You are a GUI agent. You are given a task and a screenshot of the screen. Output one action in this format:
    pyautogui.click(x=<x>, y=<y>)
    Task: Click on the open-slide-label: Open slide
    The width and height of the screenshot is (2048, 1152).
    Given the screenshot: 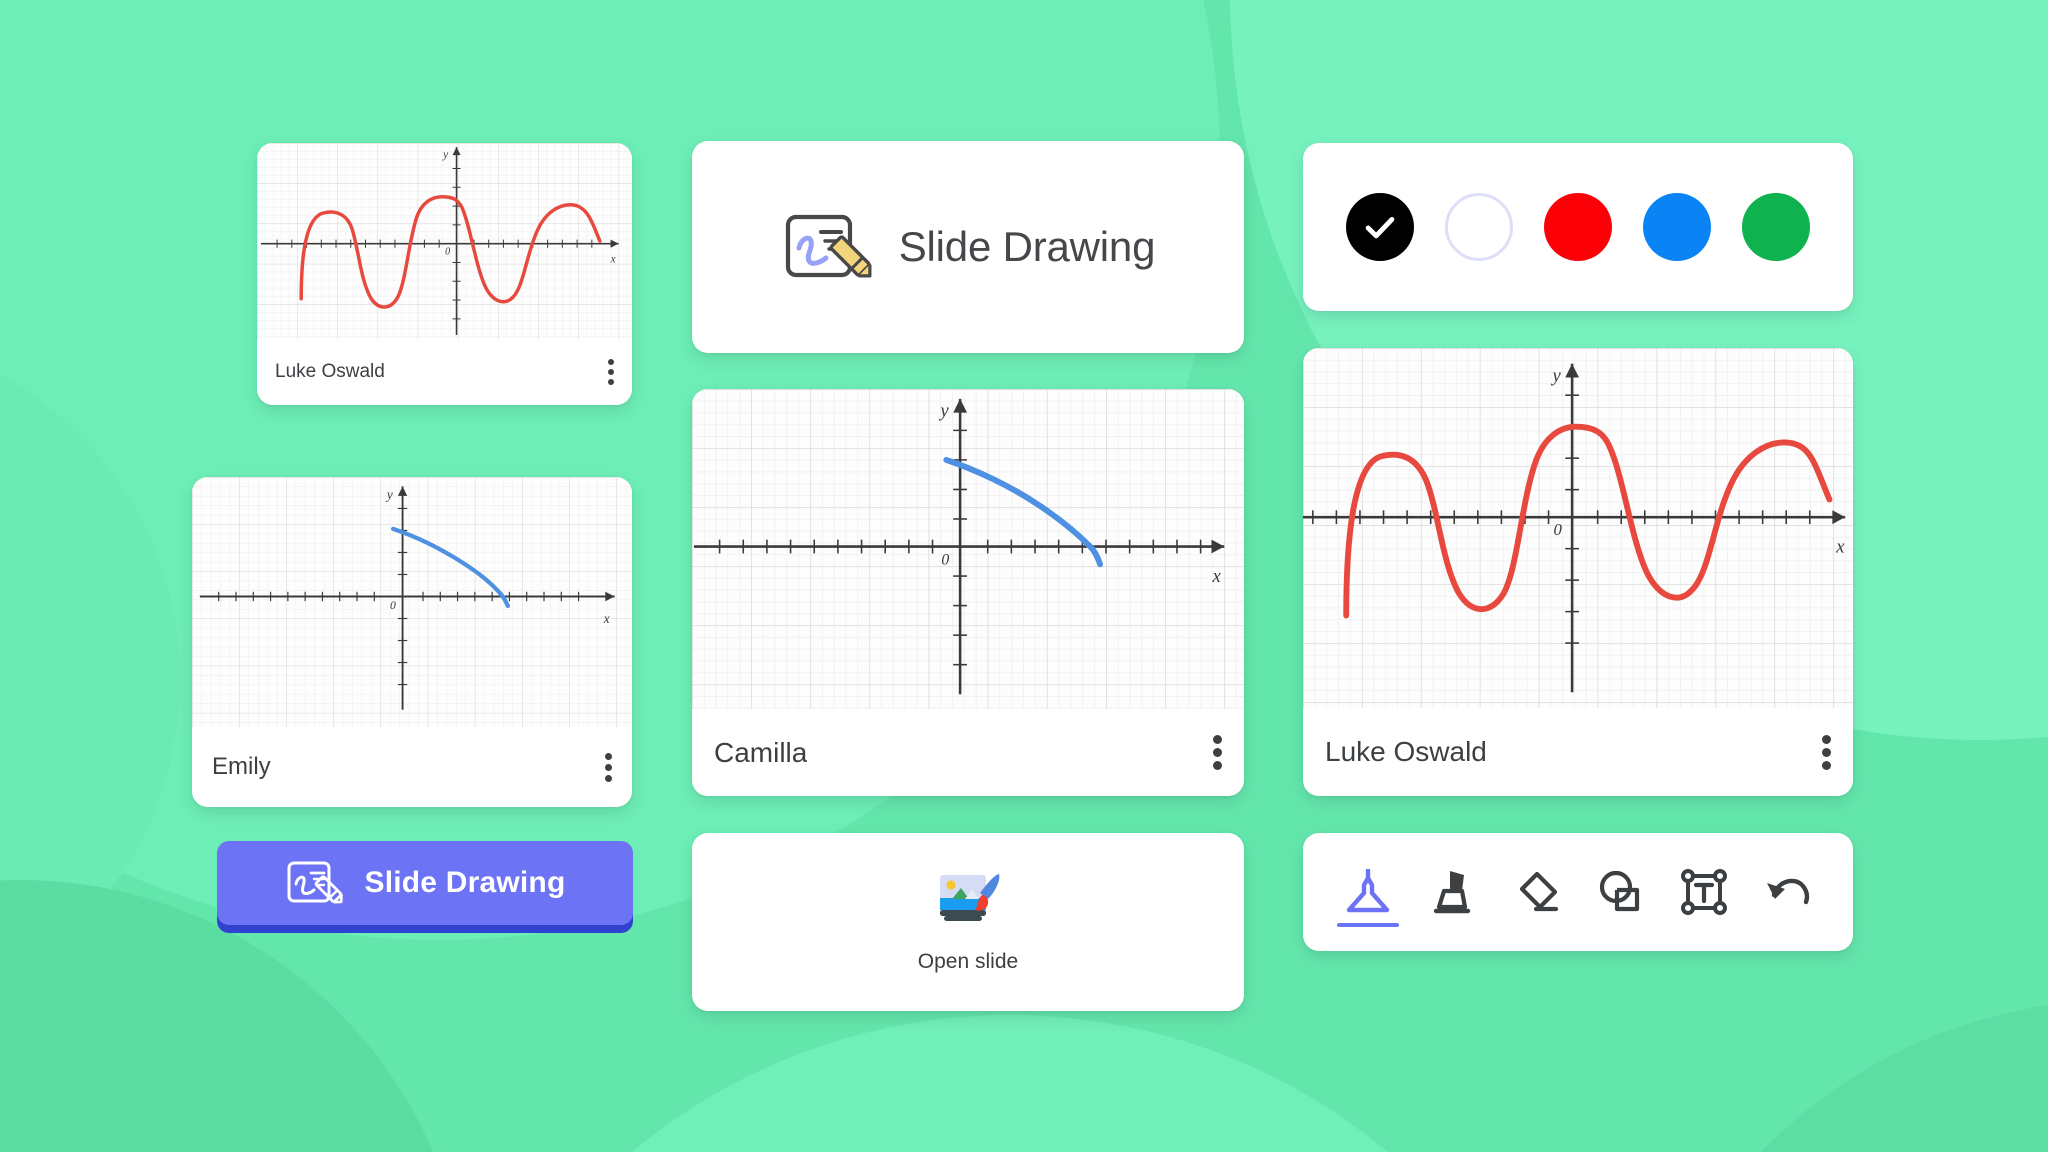 What is the action you would take?
    pyautogui.click(x=968, y=961)
    